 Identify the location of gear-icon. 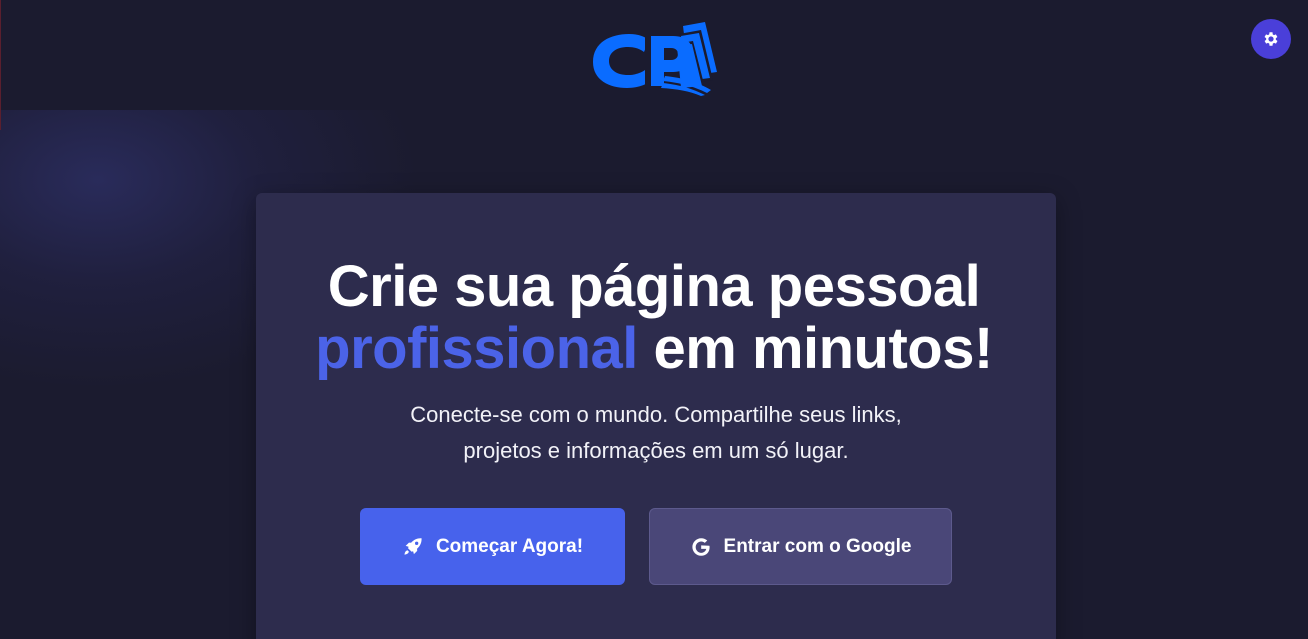
(1271, 39).